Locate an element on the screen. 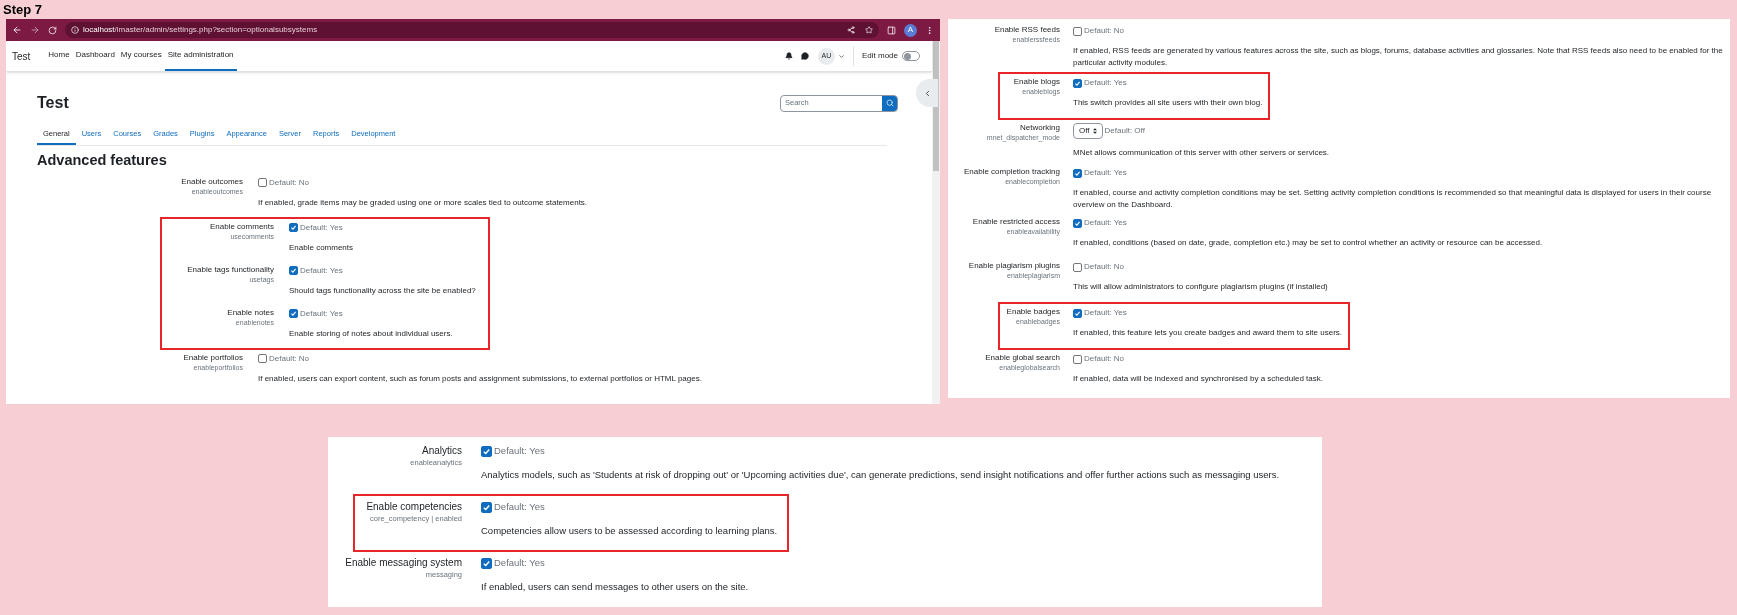  back-icon is located at coordinates (17, 30).